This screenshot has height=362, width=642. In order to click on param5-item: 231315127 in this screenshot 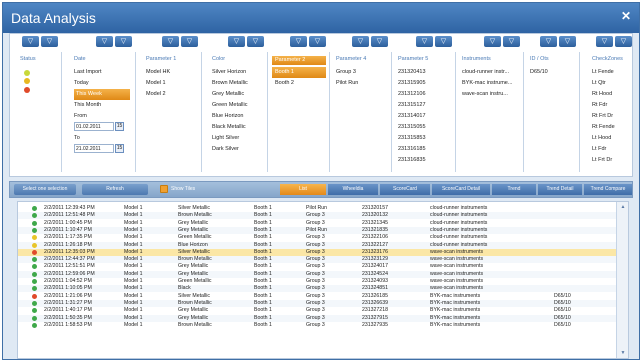, I will do `click(412, 105)`.